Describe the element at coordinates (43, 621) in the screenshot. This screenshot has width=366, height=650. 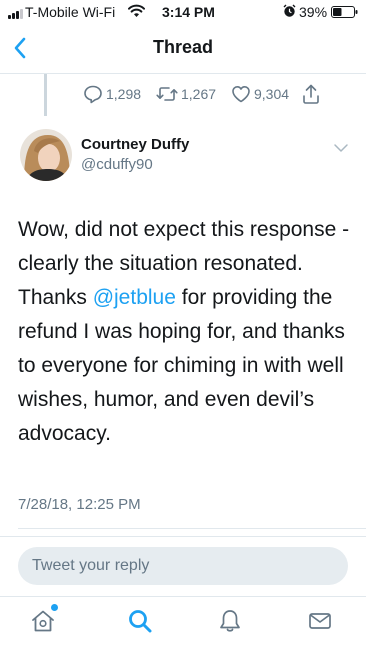
I see `home-icon` at that location.